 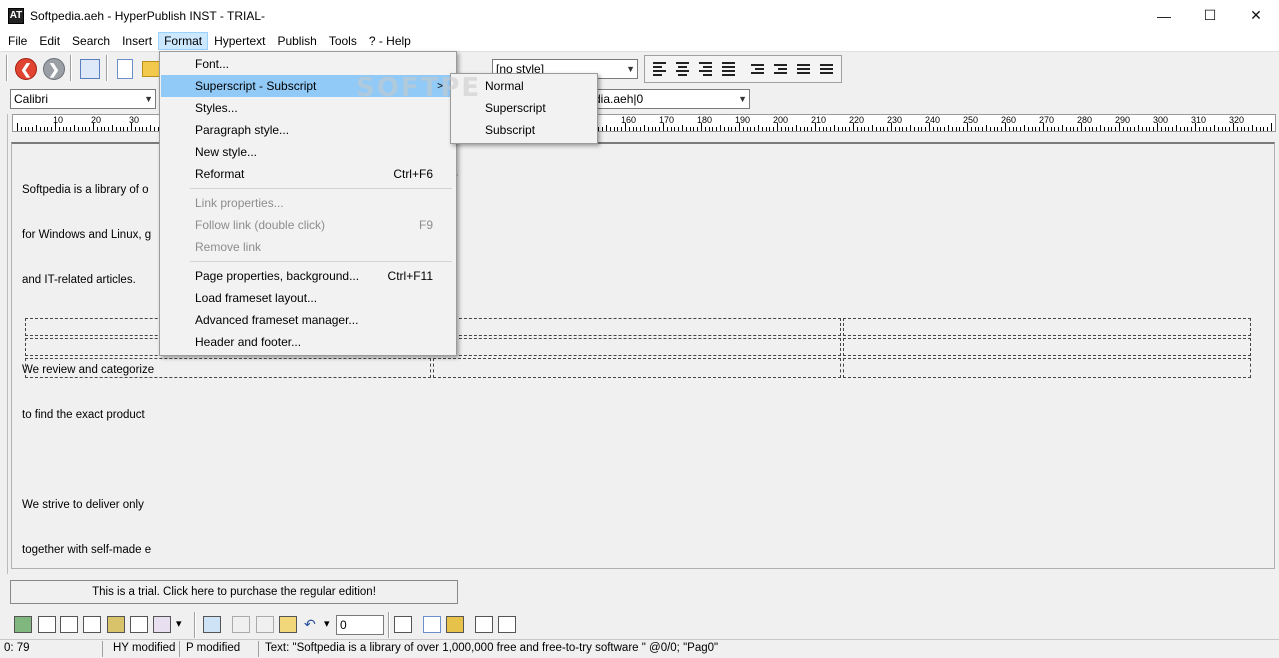 I want to click on image-icon, so click(x=23, y=624).